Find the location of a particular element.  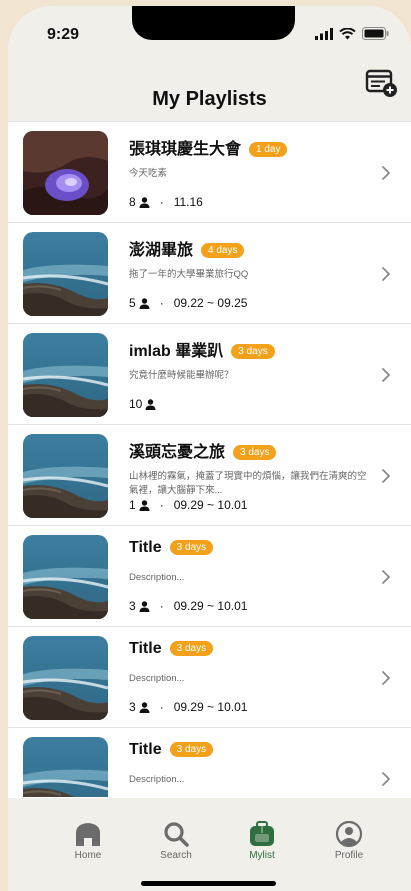

member-count: 10 is located at coordinates (136, 404).